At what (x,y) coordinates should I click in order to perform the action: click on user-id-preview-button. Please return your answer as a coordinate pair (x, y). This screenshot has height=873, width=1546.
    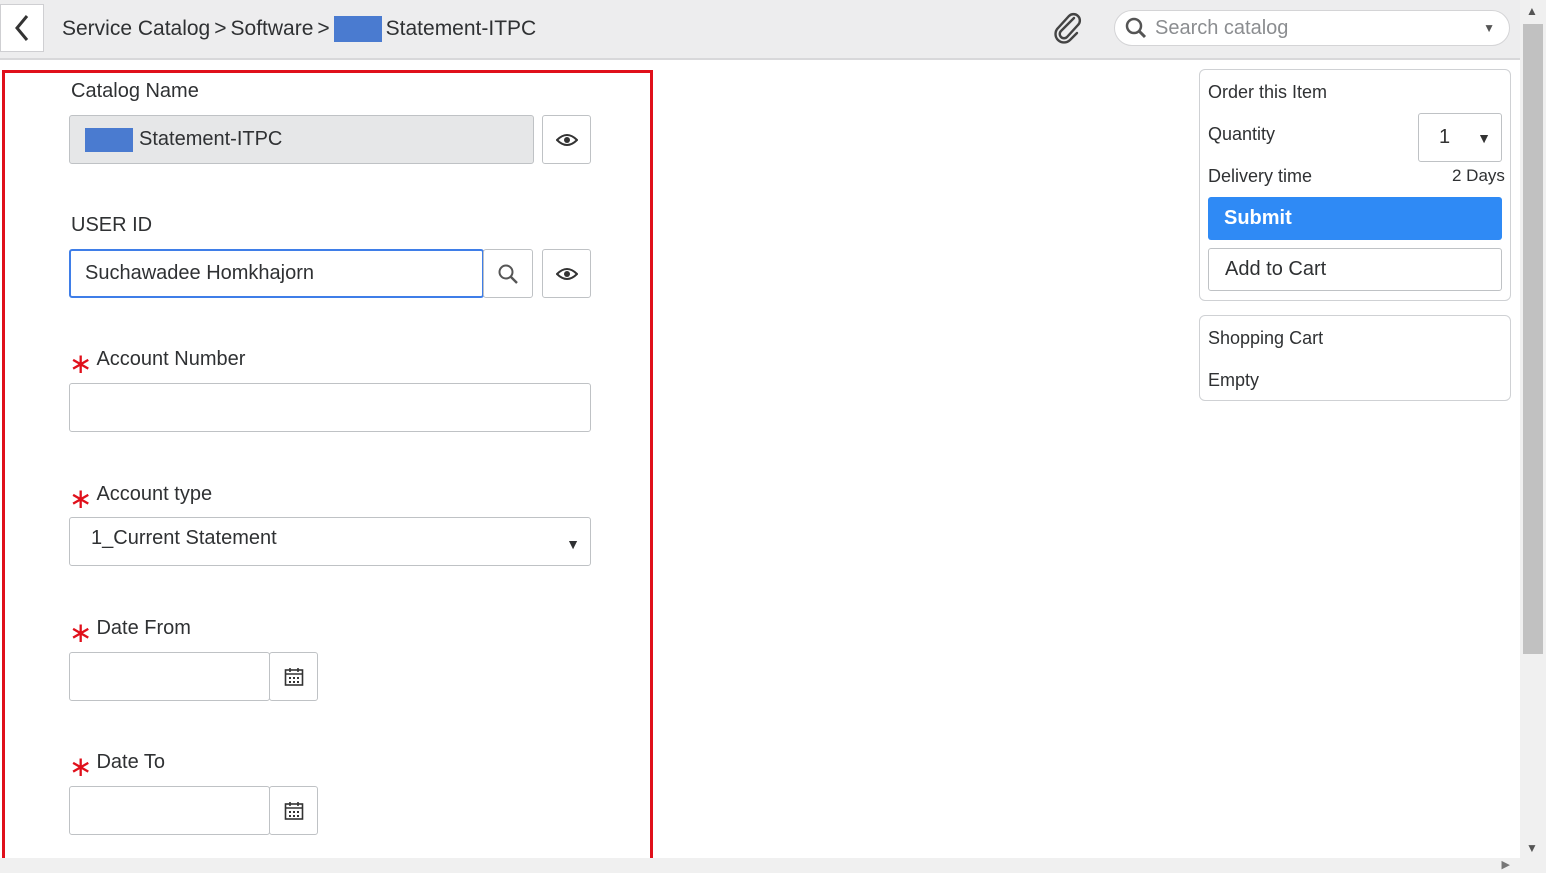
    Looking at the image, I should click on (566, 273).